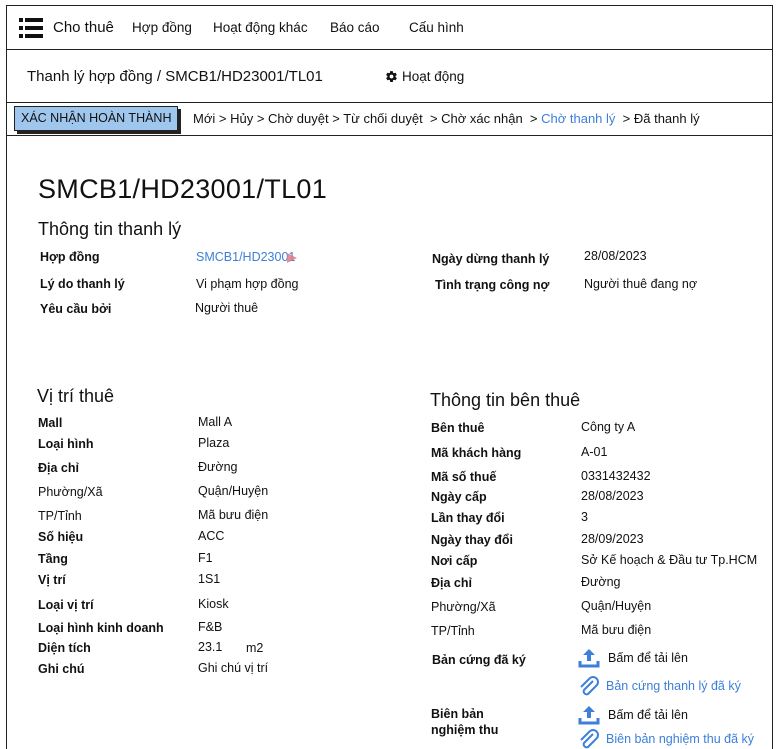 The height and width of the screenshot is (749, 779). I want to click on location-row-value: F&B, so click(210, 627).